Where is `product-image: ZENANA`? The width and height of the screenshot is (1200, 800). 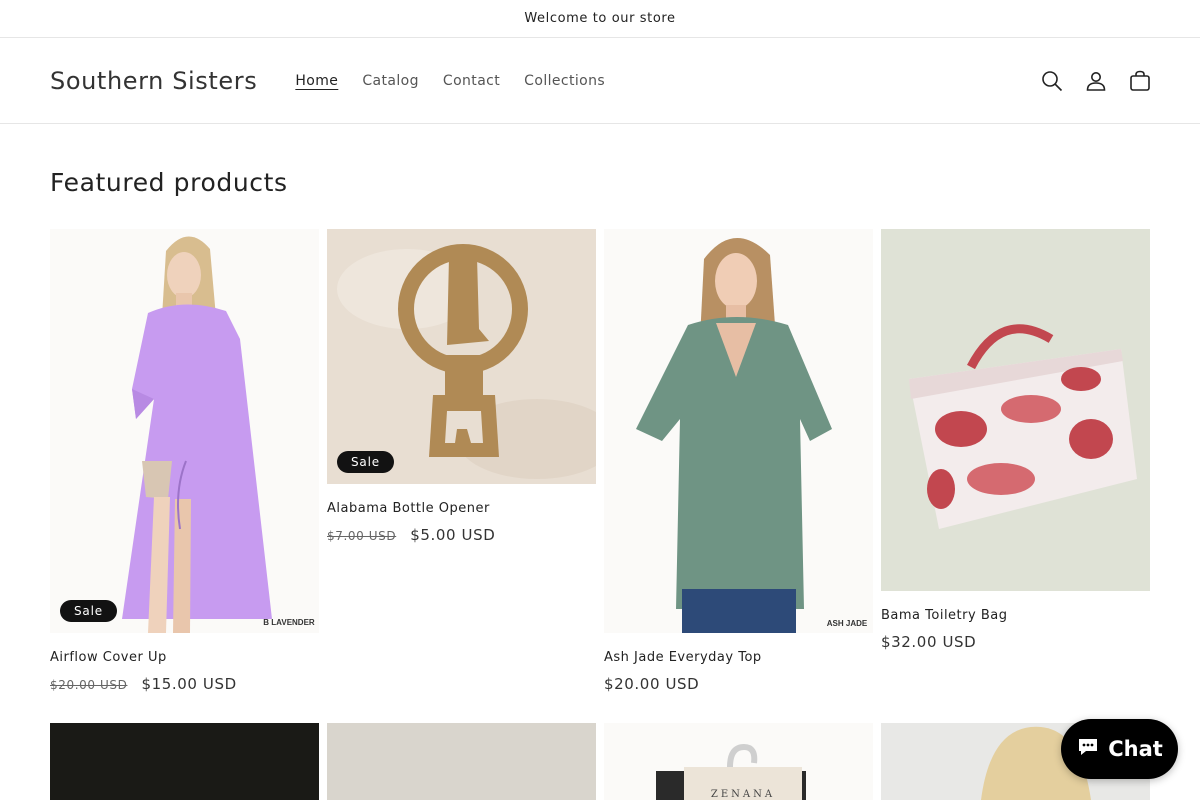 product-image: ZENANA is located at coordinates (738, 761).